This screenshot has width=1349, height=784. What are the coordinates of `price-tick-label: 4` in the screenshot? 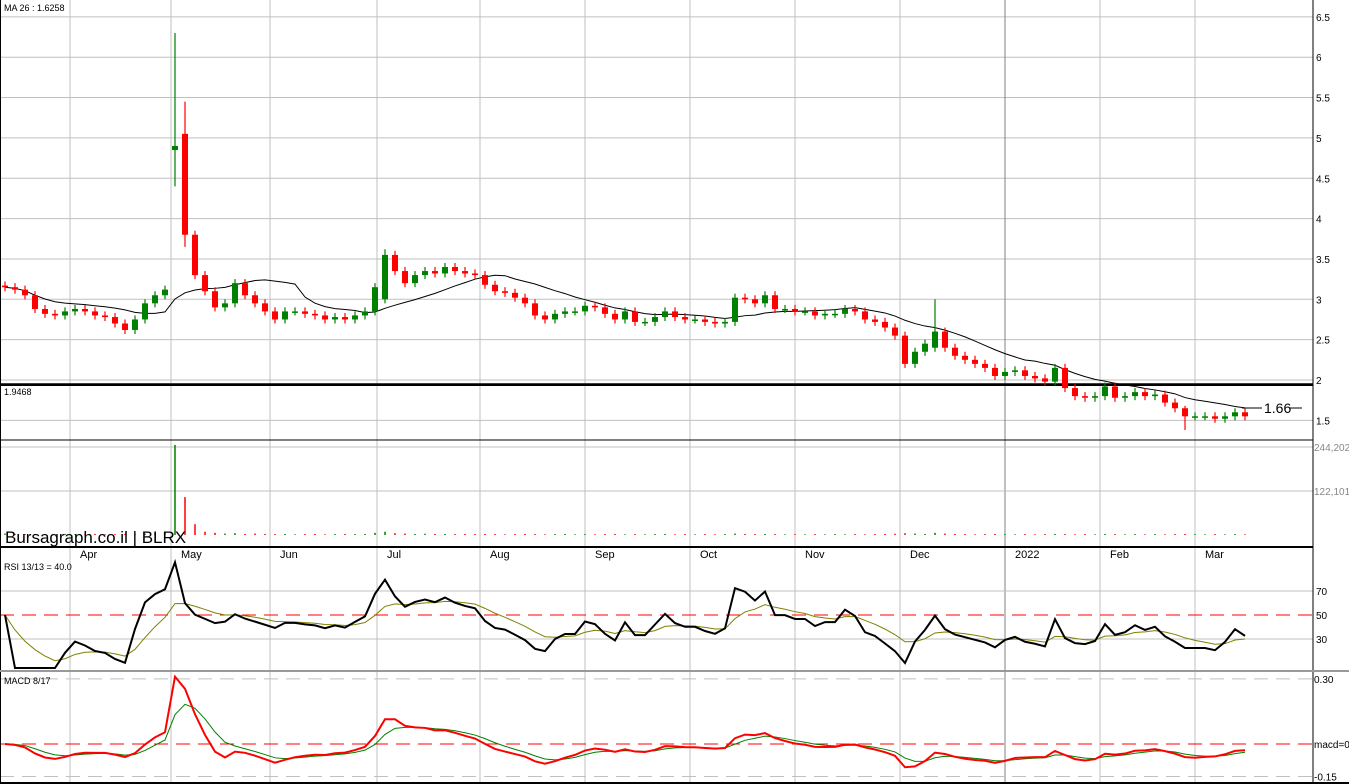 It's located at (1319, 220).